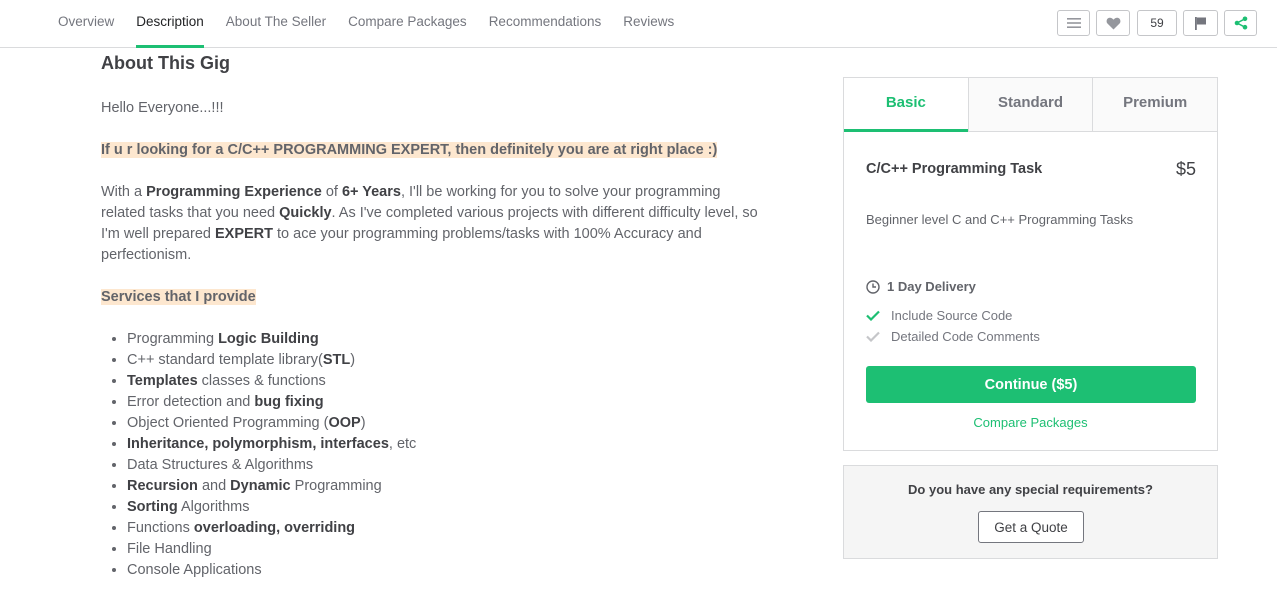  What do you see at coordinates (444, 381) in the screenshot?
I see `list-item: Templates classes & functions` at bounding box center [444, 381].